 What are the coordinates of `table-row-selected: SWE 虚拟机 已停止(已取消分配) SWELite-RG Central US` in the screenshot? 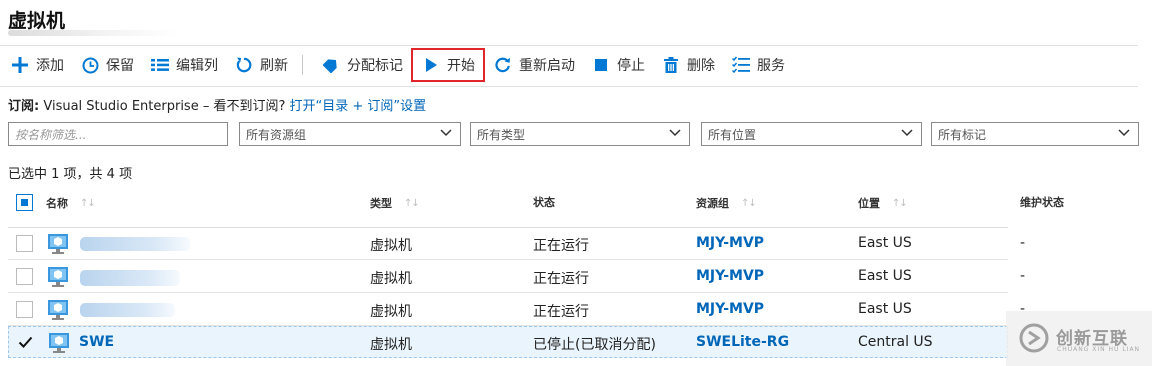 It's located at (508, 342).